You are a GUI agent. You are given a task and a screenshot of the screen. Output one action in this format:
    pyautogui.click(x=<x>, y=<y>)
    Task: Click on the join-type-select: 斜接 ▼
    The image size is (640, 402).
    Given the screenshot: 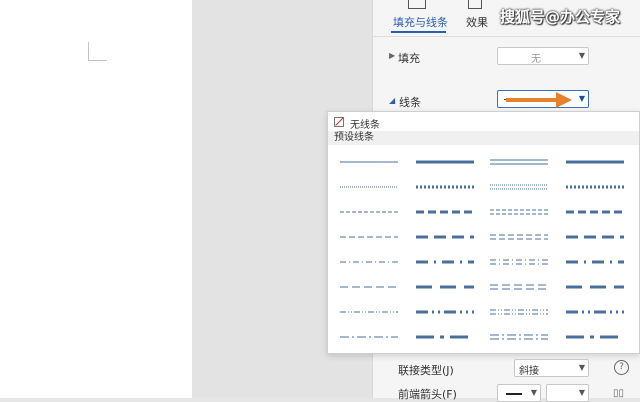 What is the action you would take?
    pyautogui.click(x=551, y=368)
    